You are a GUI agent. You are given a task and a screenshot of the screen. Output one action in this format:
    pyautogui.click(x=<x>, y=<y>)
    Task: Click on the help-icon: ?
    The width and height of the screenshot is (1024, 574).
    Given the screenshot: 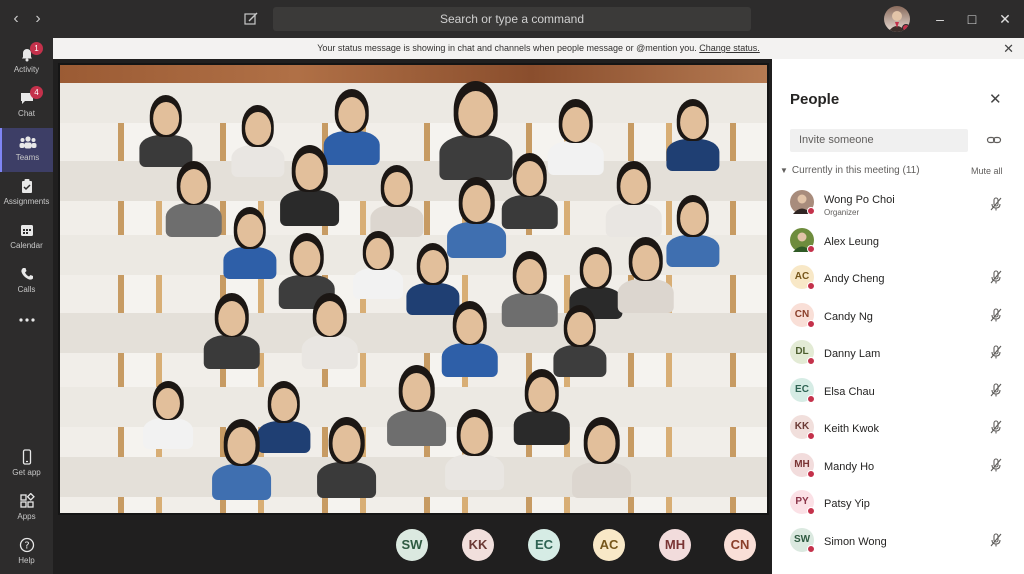 What is the action you would take?
    pyautogui.click(x=27, y=545)
    